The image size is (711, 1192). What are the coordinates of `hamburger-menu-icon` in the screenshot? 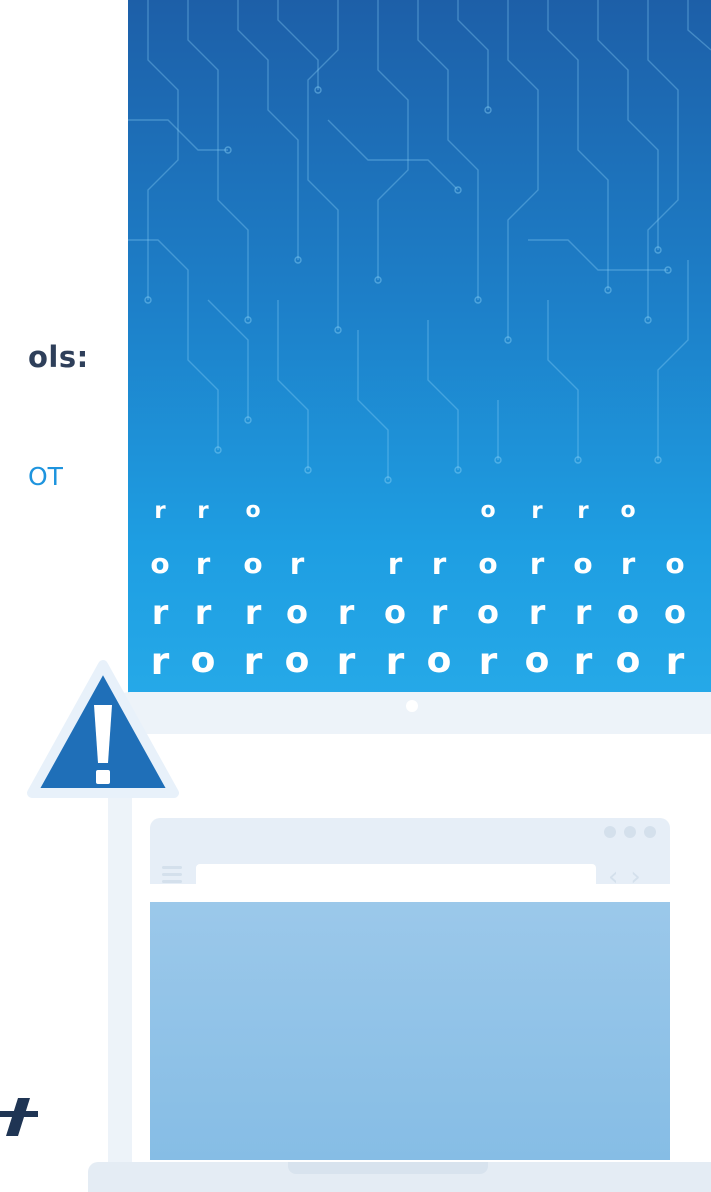 It's located at (172, 876).